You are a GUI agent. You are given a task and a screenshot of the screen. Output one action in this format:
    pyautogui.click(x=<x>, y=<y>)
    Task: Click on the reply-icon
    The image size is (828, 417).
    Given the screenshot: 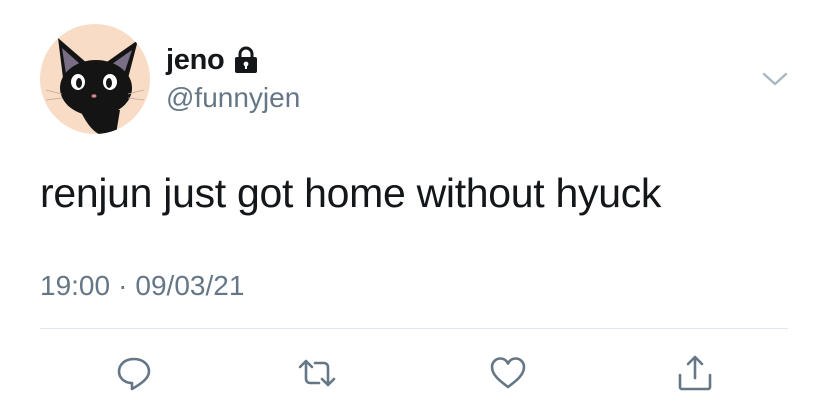 What is the action you would take?
    pyautogui.click(x=134, y=374)
    